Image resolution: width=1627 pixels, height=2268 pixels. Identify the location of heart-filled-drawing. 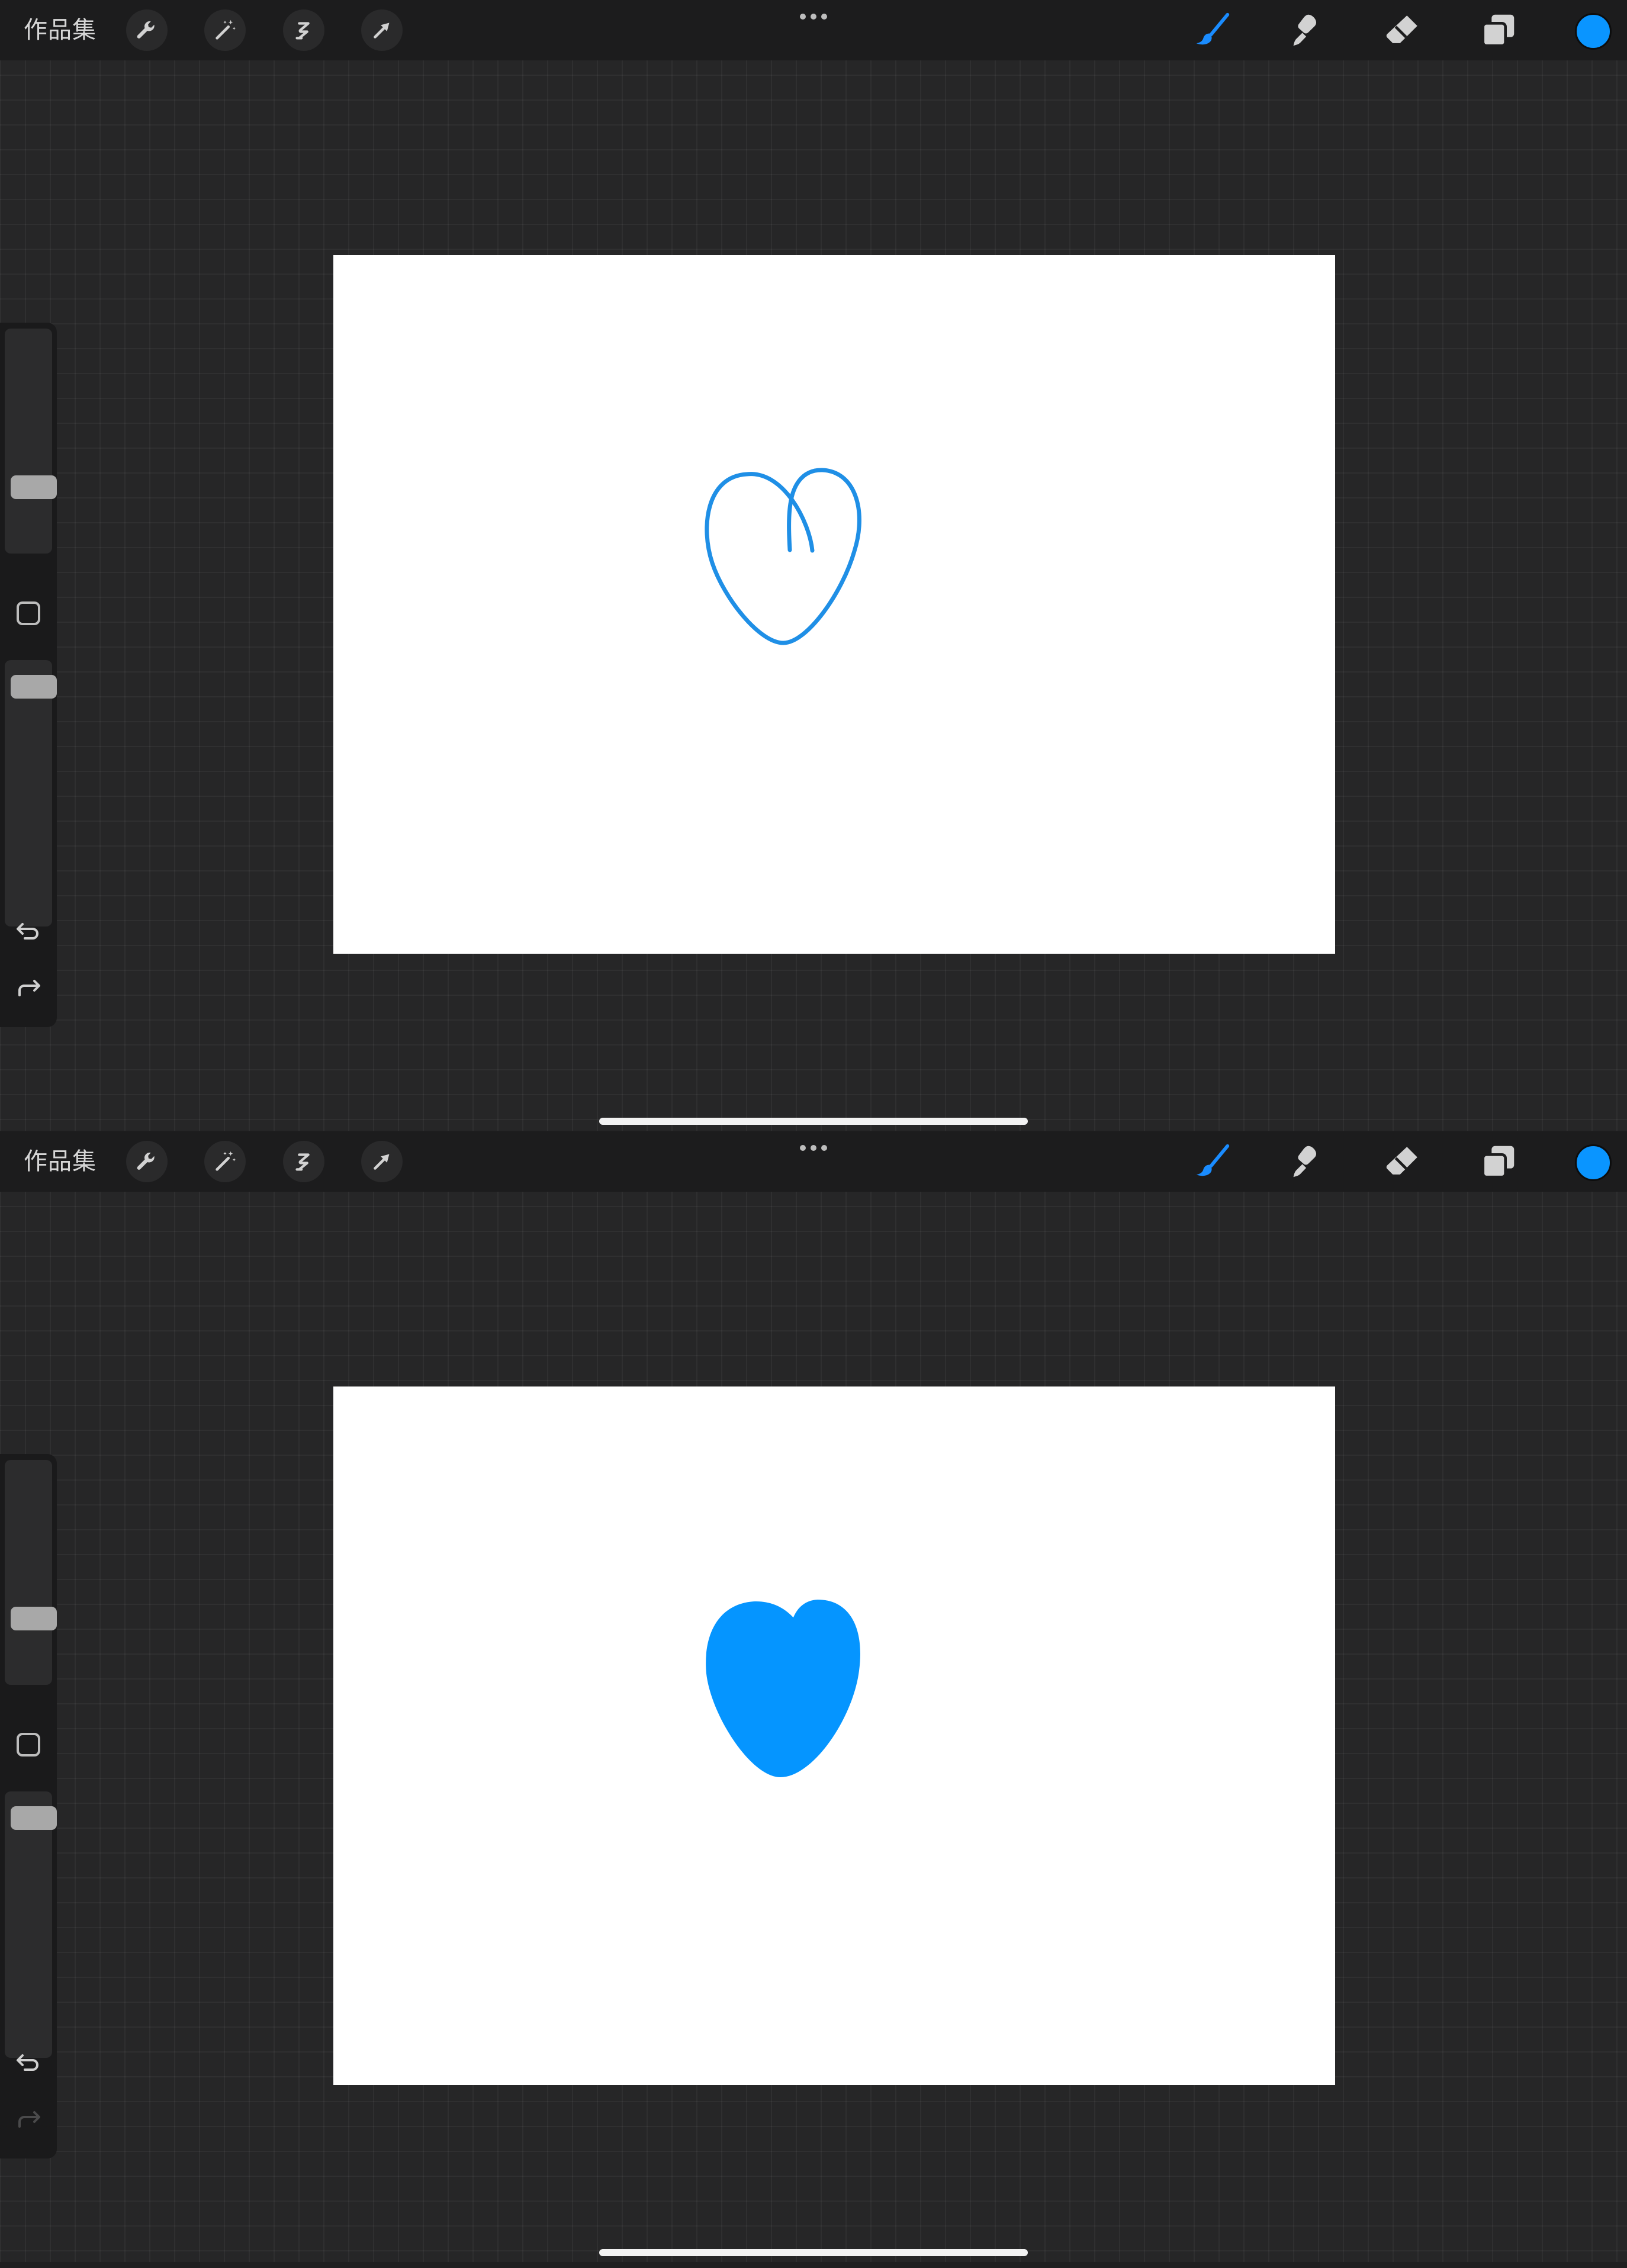
(783, 1688).